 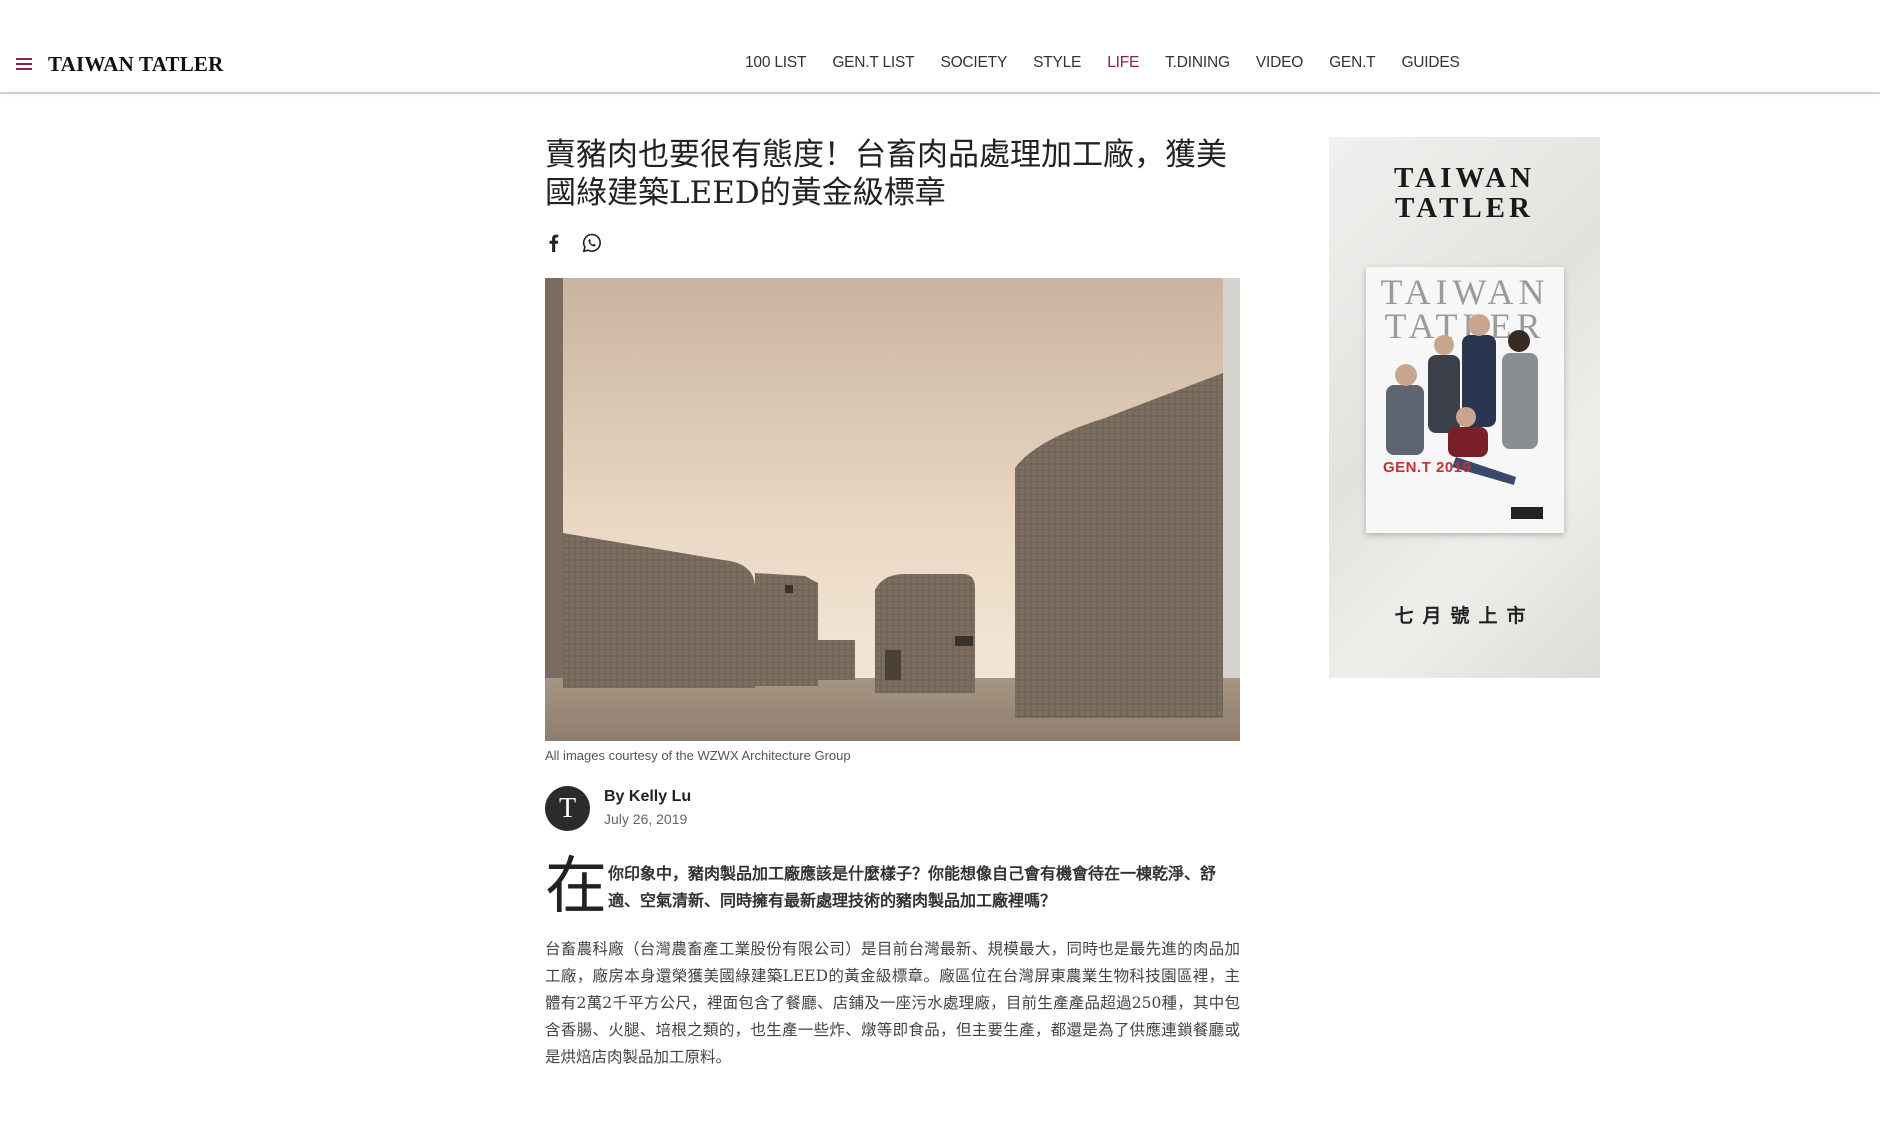 What do you see at coordinates (1279, 66) in the screenshot?
I see `nav-item-video: VIDEO` at bounding box center [1279, 66].